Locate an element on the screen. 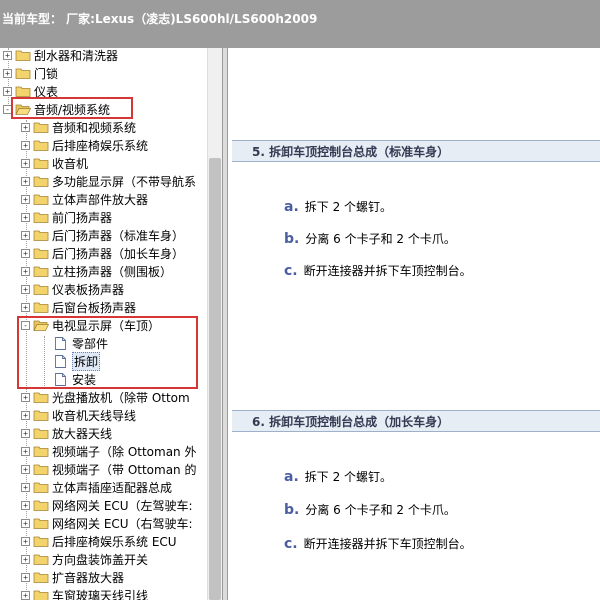  step-text: 分离 6 个卡子和 2 个卡爪。 is located at coordinates (380, 510).